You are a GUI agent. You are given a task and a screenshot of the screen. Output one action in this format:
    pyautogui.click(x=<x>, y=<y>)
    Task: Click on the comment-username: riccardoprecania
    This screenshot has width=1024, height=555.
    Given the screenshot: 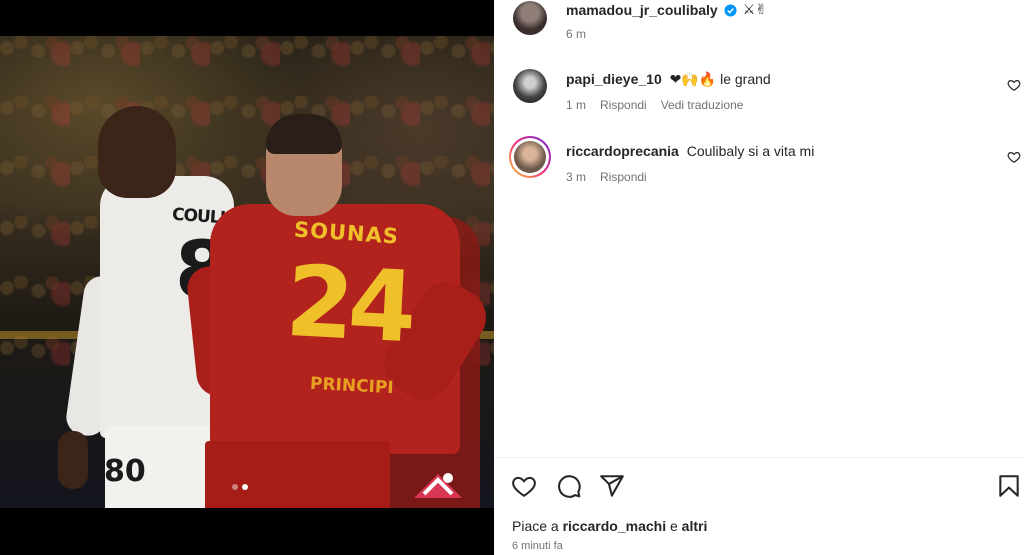 What is the action you would take?
    pyautogui.click(x=622, y=151)
    